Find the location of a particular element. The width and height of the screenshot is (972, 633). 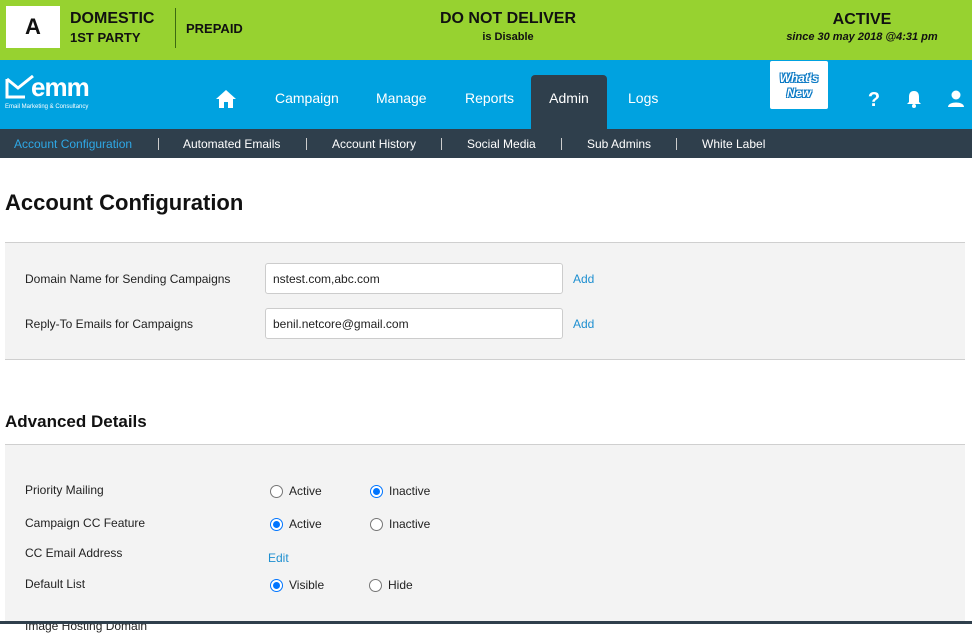

bell-icon is located at coordinates (914, 99).